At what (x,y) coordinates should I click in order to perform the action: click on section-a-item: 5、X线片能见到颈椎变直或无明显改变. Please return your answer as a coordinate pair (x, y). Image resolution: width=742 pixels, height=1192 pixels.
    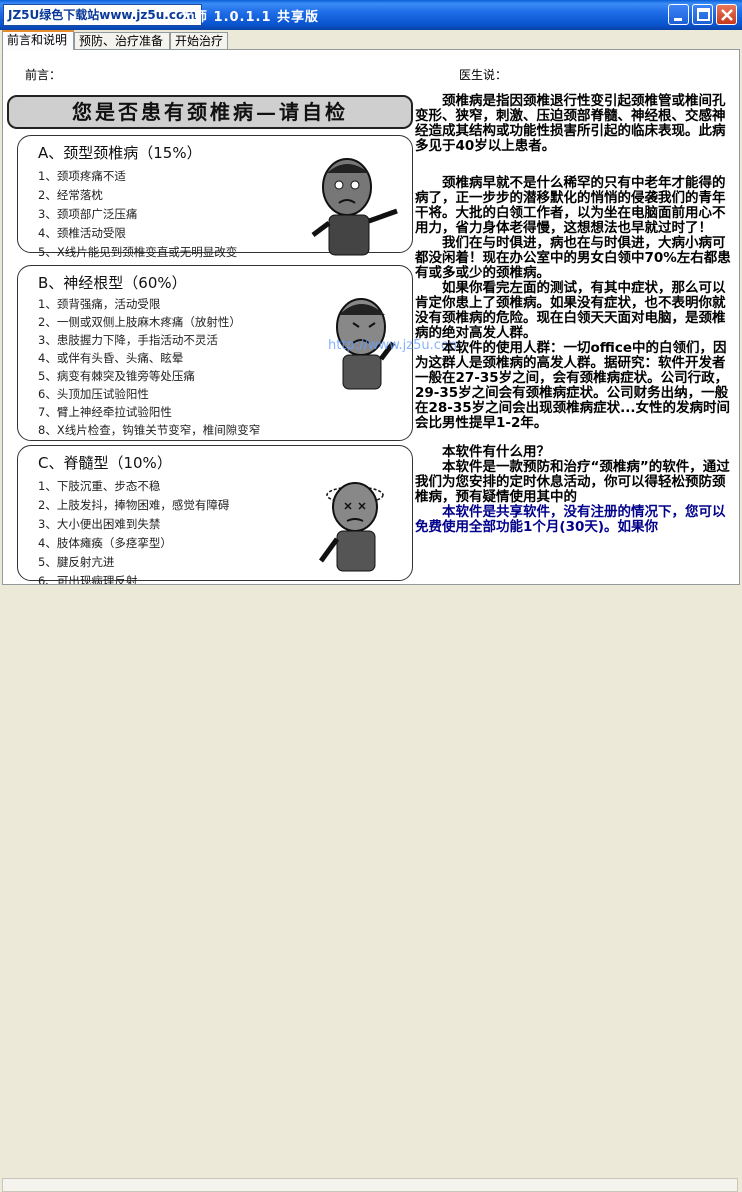
    Looking at the image, I should click on (138, 252).